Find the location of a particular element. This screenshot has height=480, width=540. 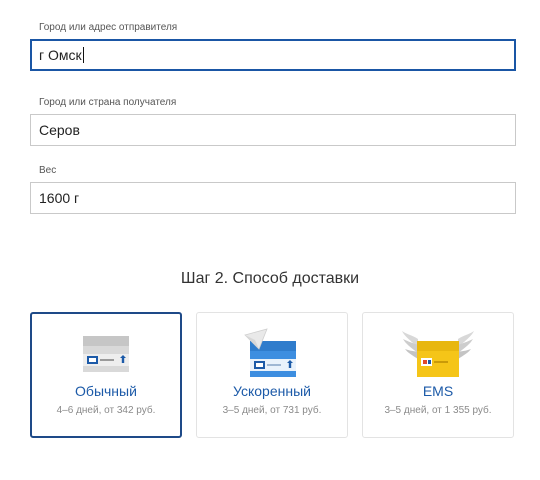

delivery-option-details: 4–6 дней, от 342 руб. is located at coordinates (106, 410).